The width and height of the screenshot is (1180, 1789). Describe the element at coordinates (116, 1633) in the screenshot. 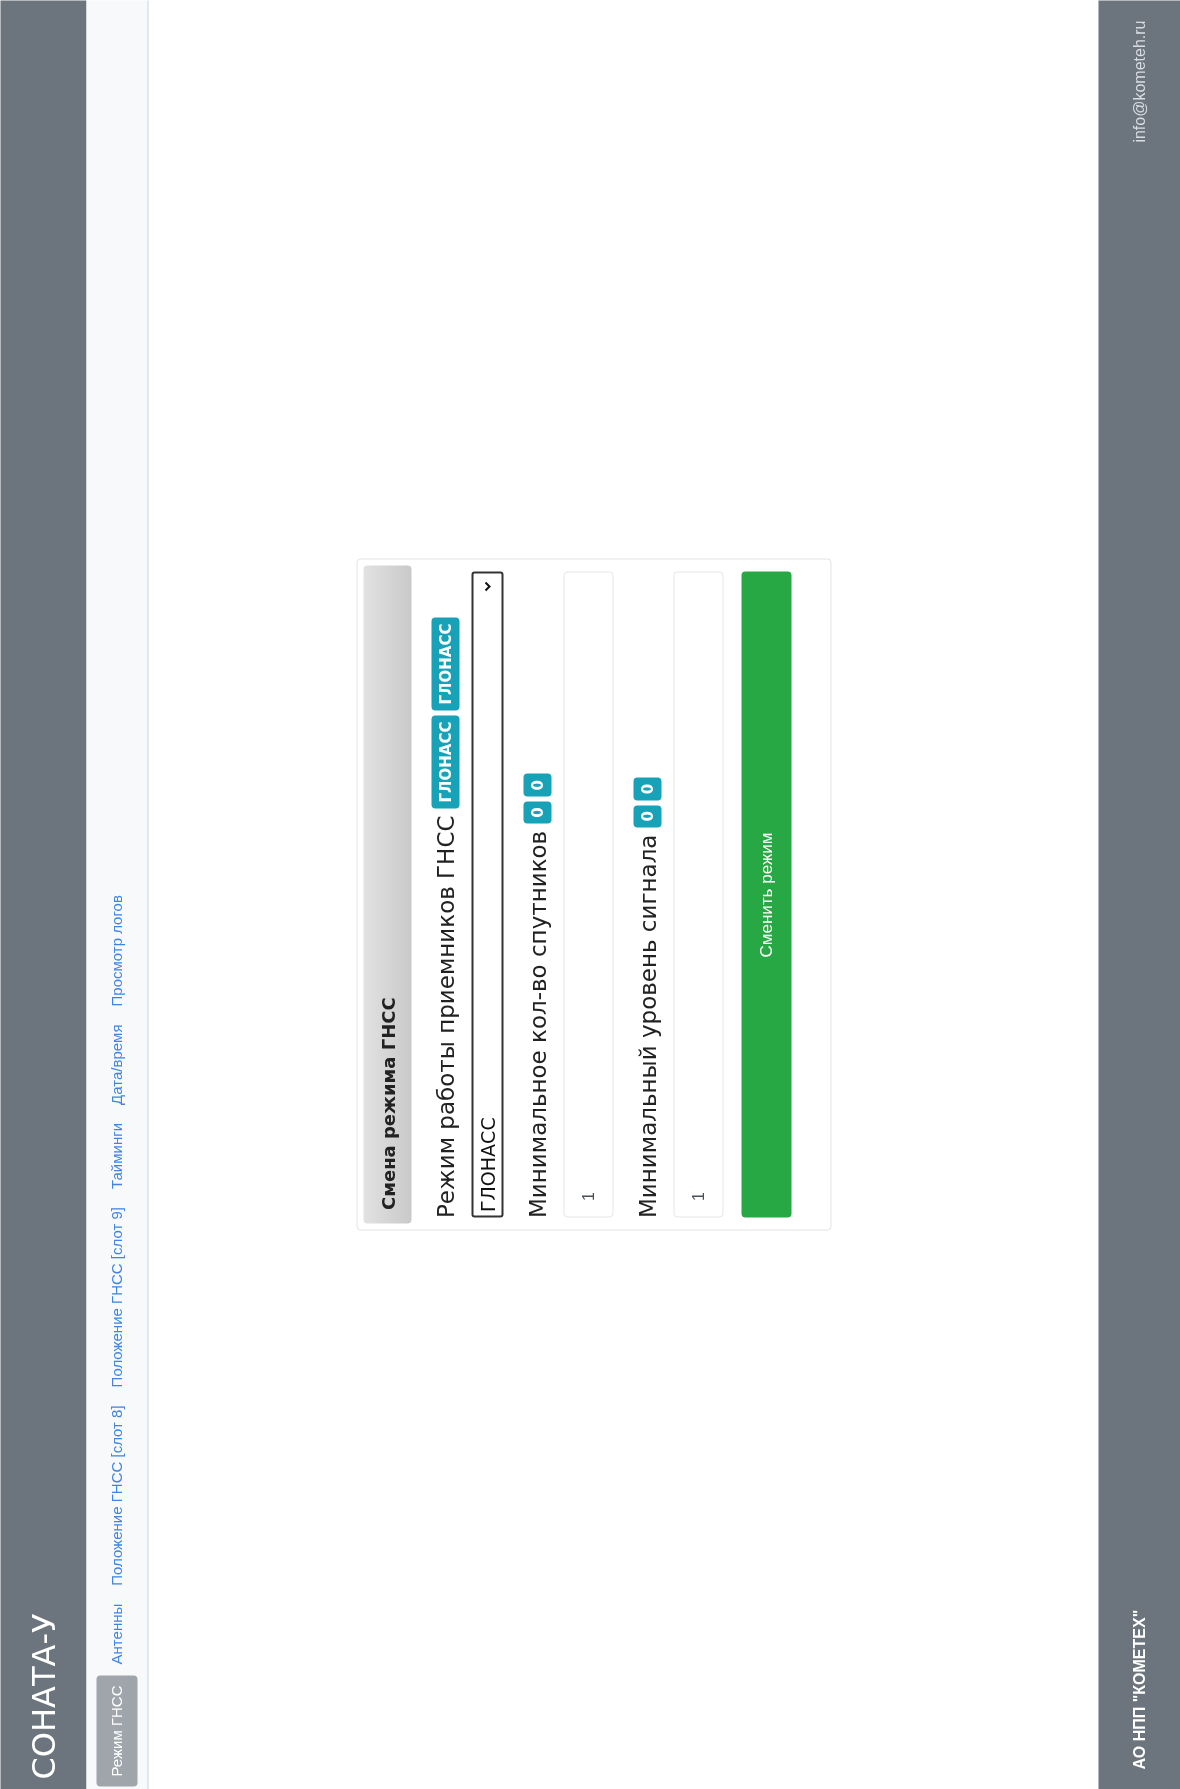

I see `nav-link: Антенны` at that location.